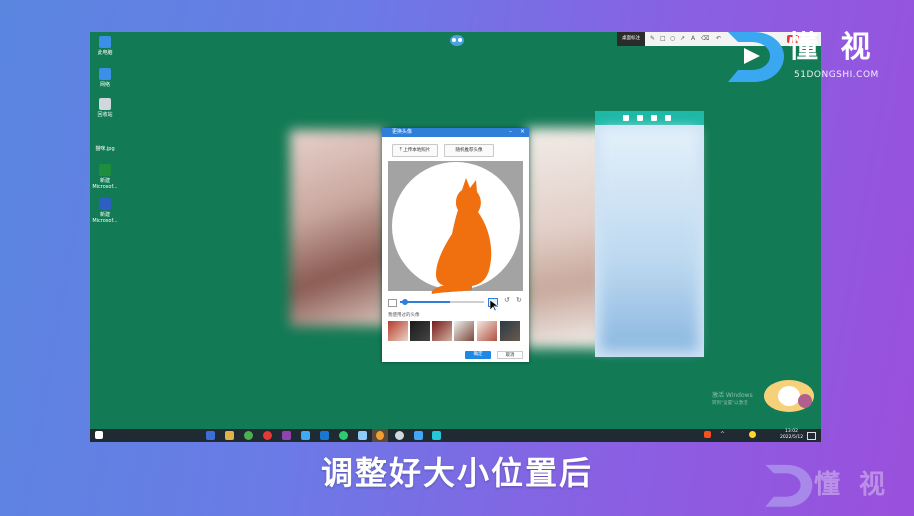 The height and width of the screenshot is (516, 914). Describe the element at coordinates (105, 149) in the screenshot. I see `desktop-icon-label: 猫咪.jpg` at that location.